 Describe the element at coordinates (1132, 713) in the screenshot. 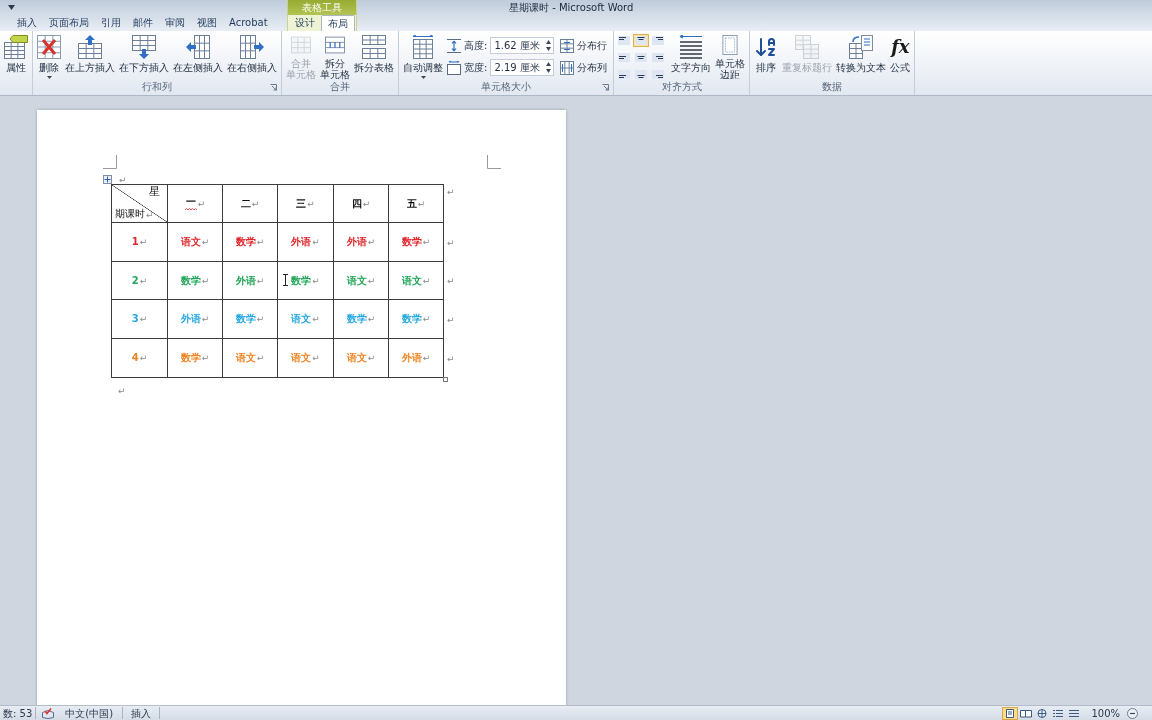

I see `zoom-out-icon` at that location.